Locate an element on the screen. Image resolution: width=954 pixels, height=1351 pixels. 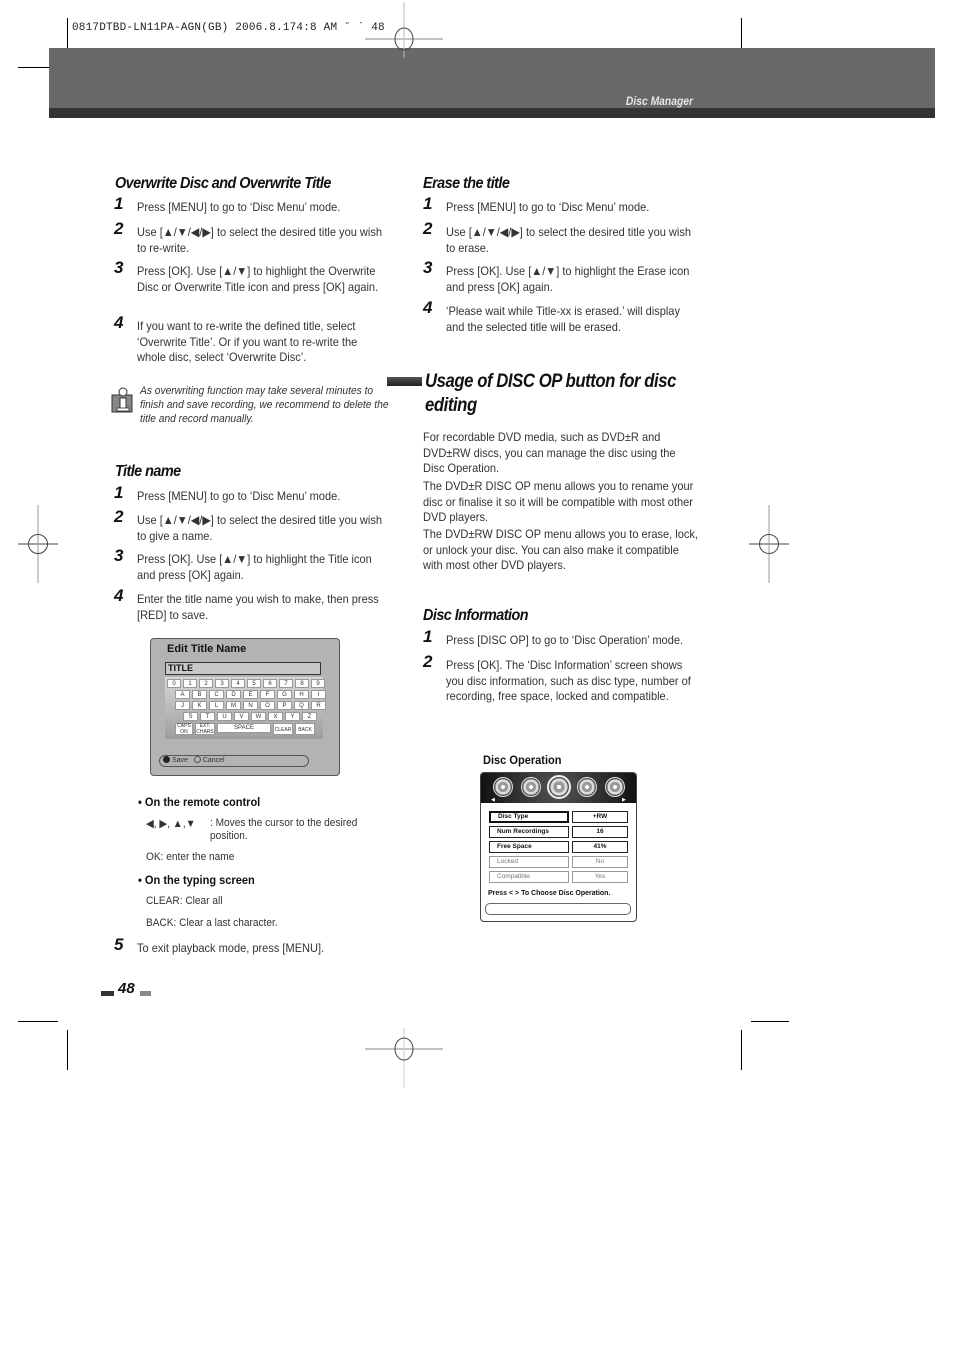
step-number: 3 is located at coordinates (119, 267).